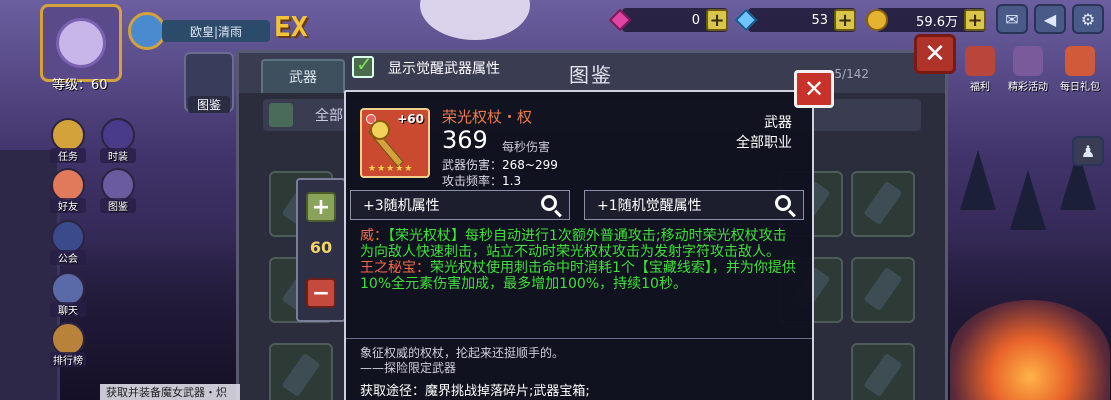 This screenshot has height=400, width=1111. What do you see at coordinates (80, 85) in the screenshot?
I see `player-level: 等级：60` at bounding box center [80, 85].